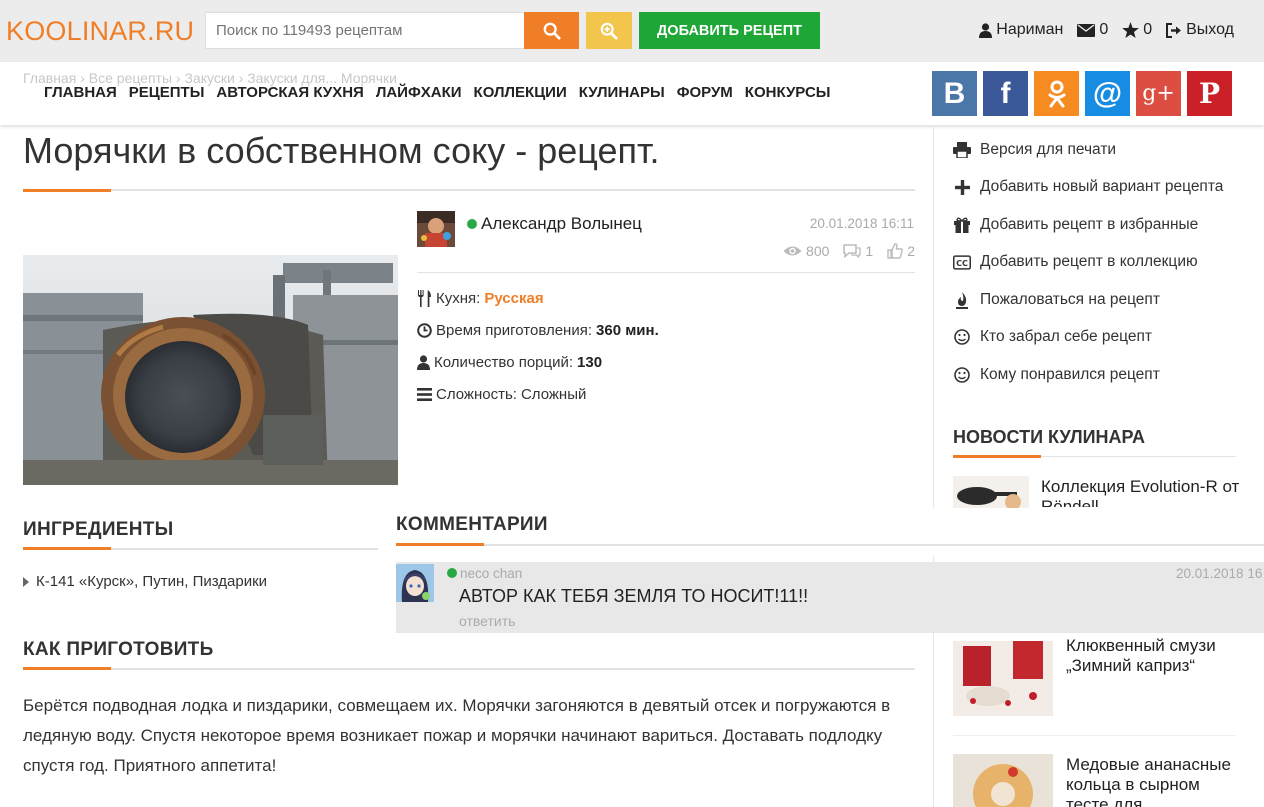 The width and height of the screenshot is (1264, 807). Describe the element at coordinates (954, 93) in the screenshot. I see `vk-share-button: В` at that location.